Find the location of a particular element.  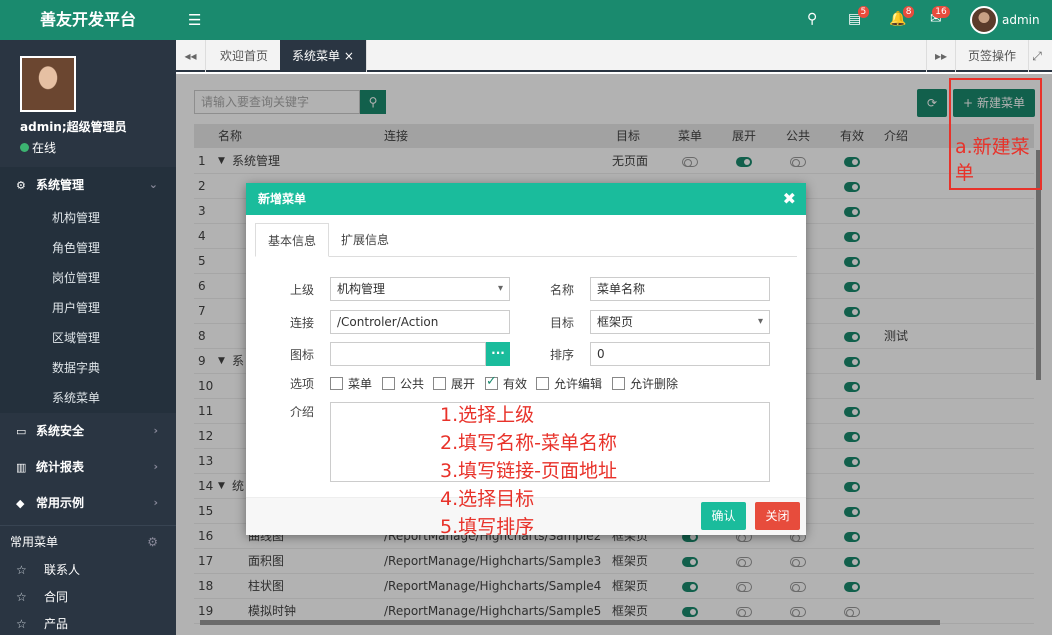

annotation-step: 5.填写排序 is located at coordinates (487, 527).